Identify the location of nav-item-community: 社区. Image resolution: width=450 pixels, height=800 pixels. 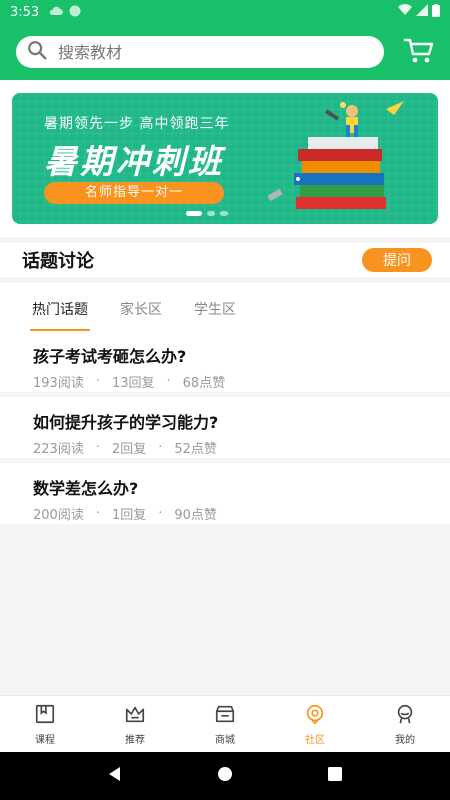
(315, 724).